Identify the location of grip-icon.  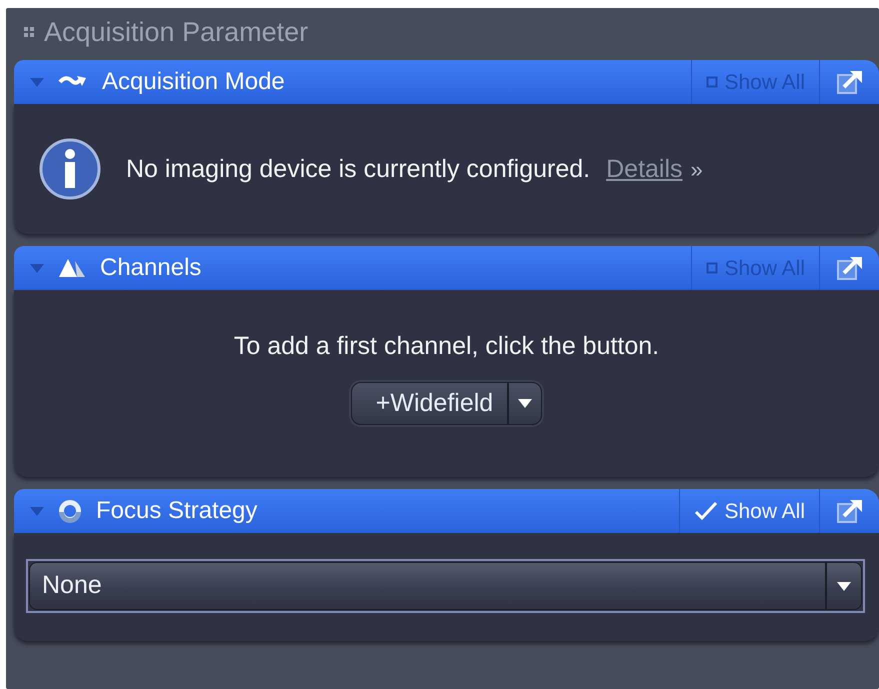
(29, 32).